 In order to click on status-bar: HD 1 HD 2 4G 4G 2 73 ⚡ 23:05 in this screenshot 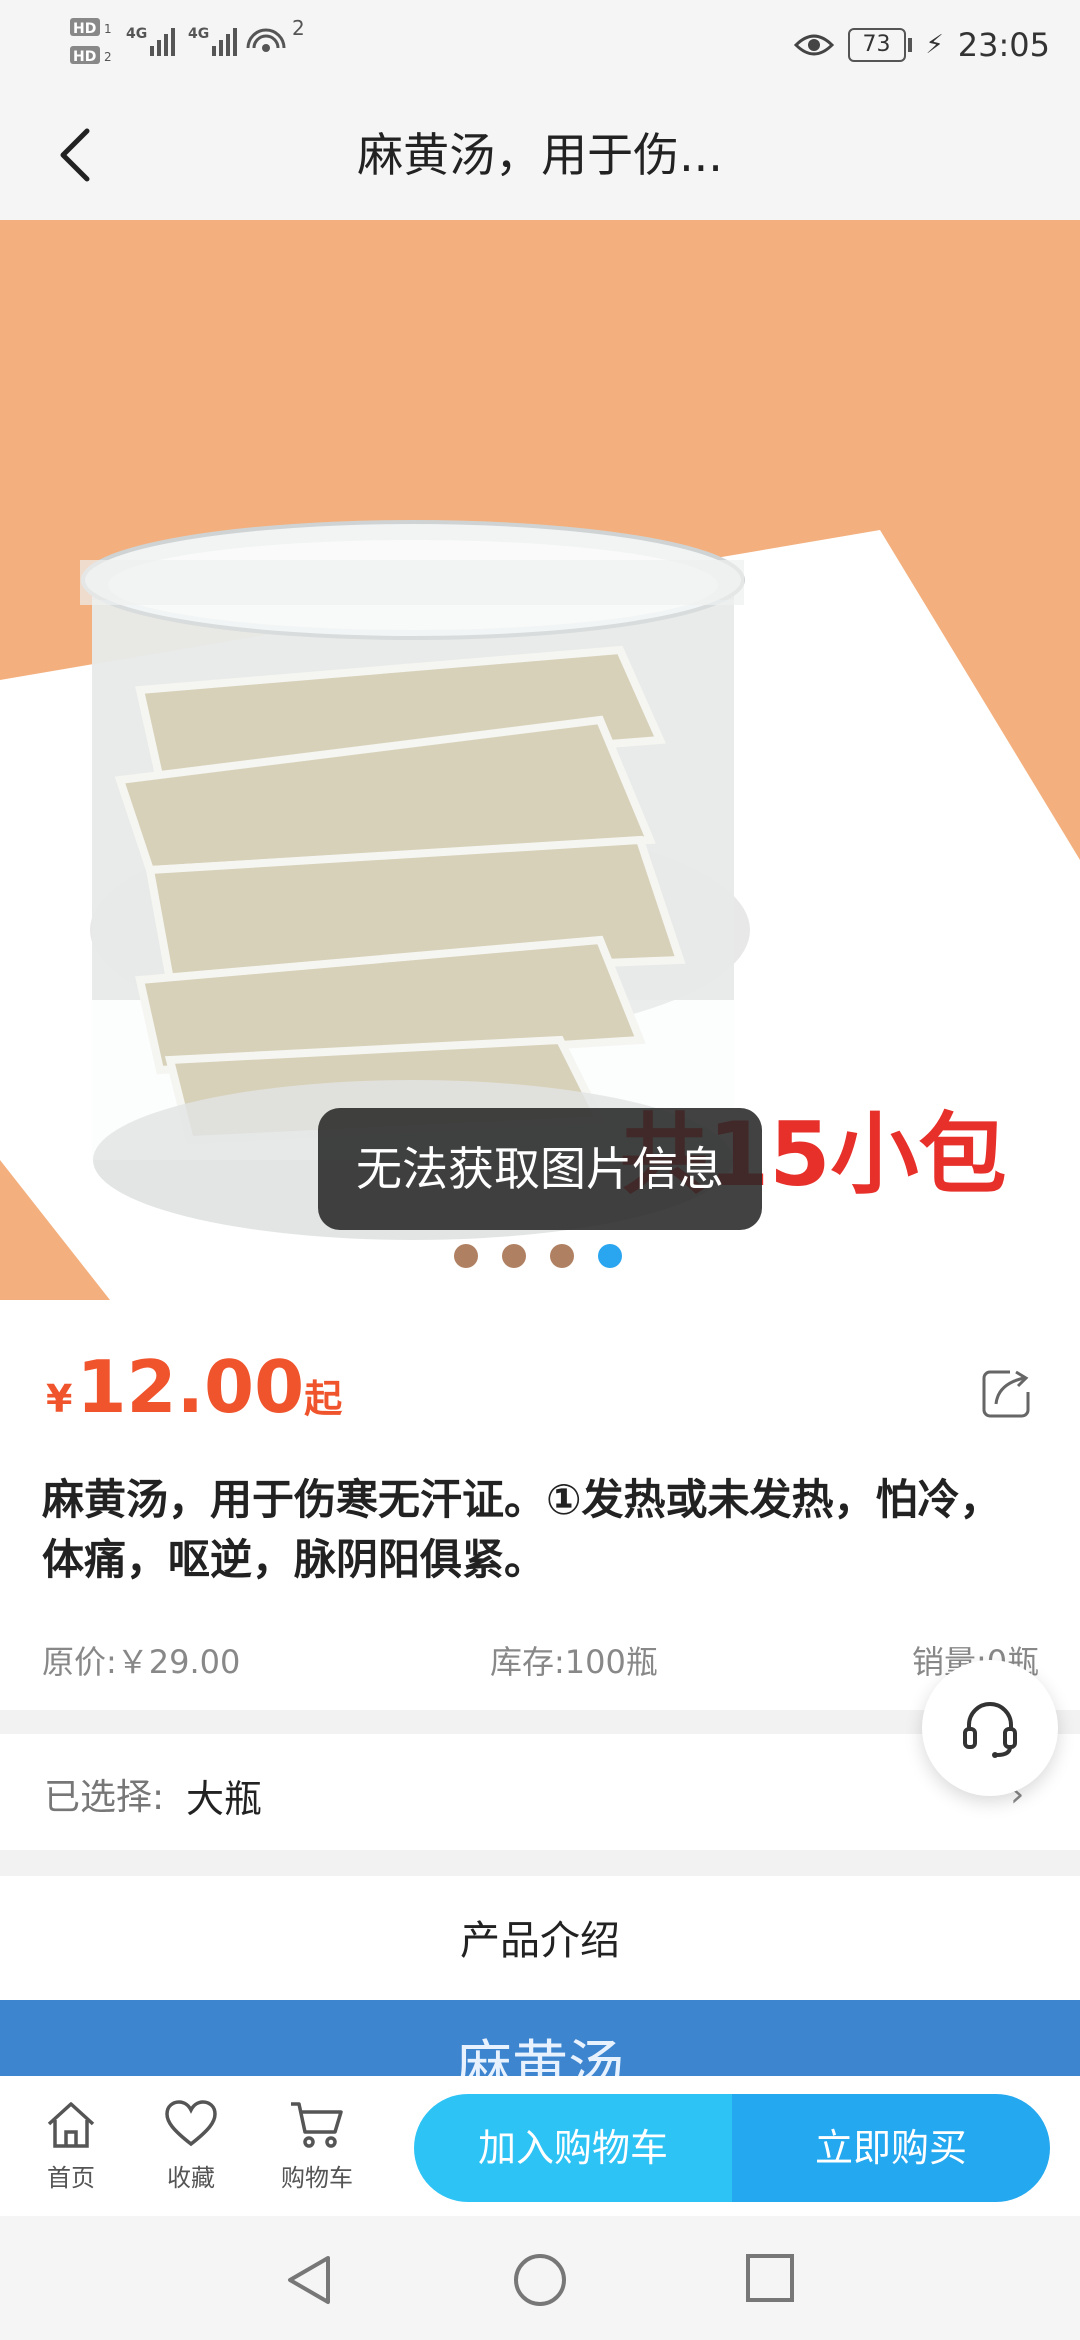, I will do `click(540, 45)`.